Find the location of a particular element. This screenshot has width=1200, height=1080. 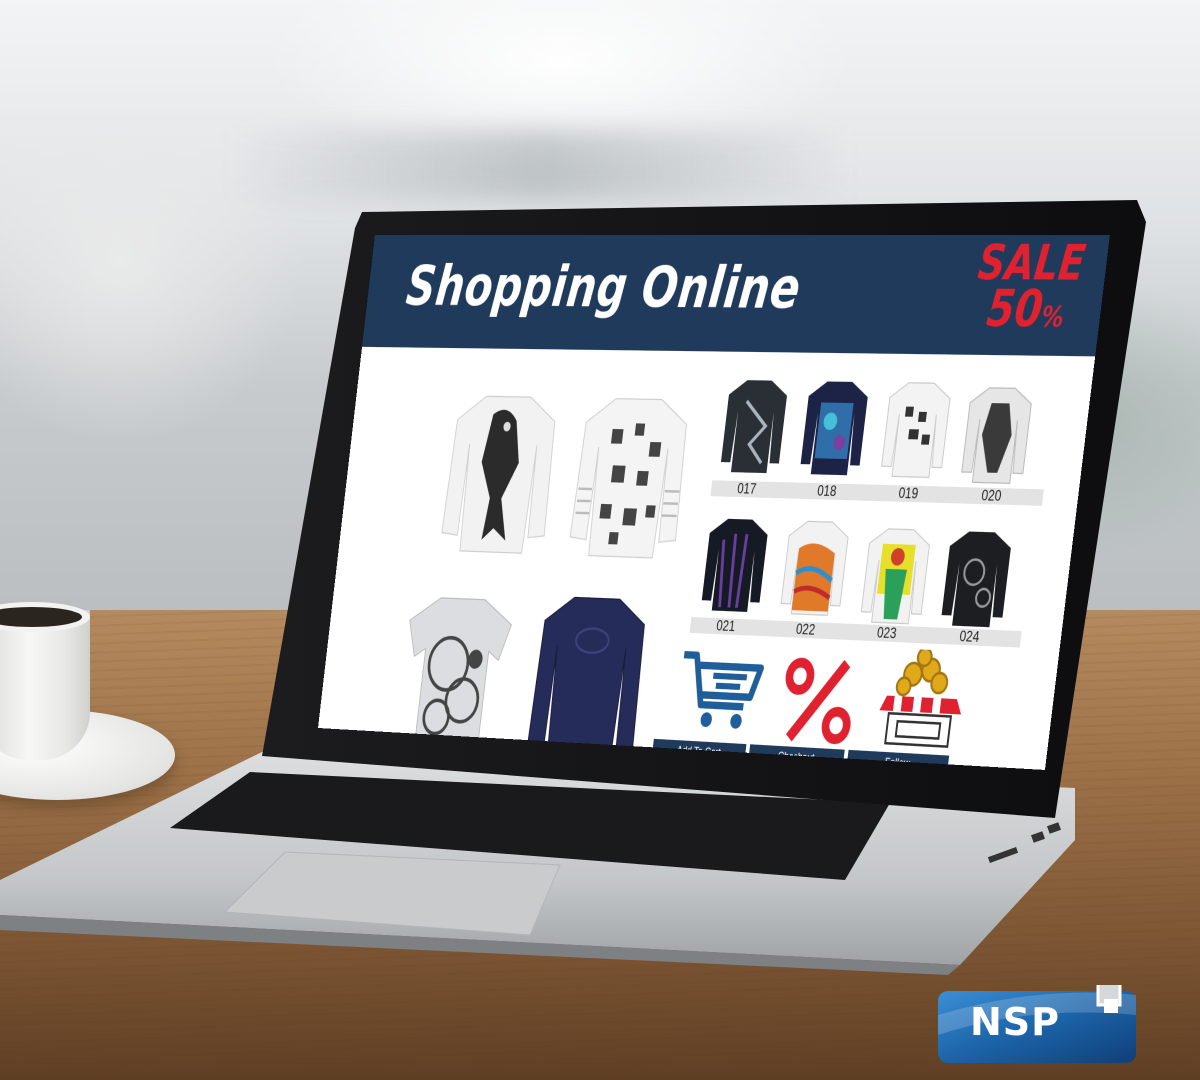

colorful-print-shirt-icon is located at coordinates (815, 567).